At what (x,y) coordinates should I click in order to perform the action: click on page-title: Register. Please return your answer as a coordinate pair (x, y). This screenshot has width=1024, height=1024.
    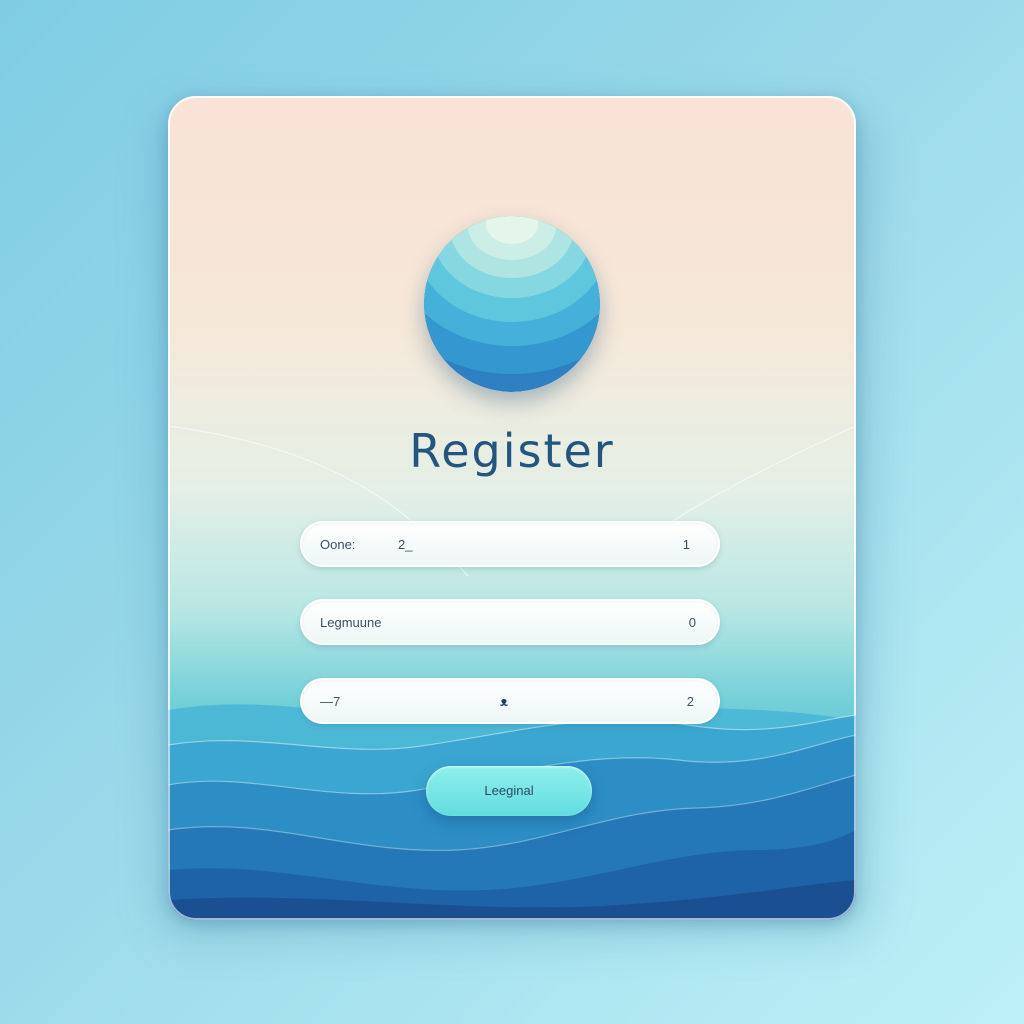
    Looking at the image, I should click on (512, 451).